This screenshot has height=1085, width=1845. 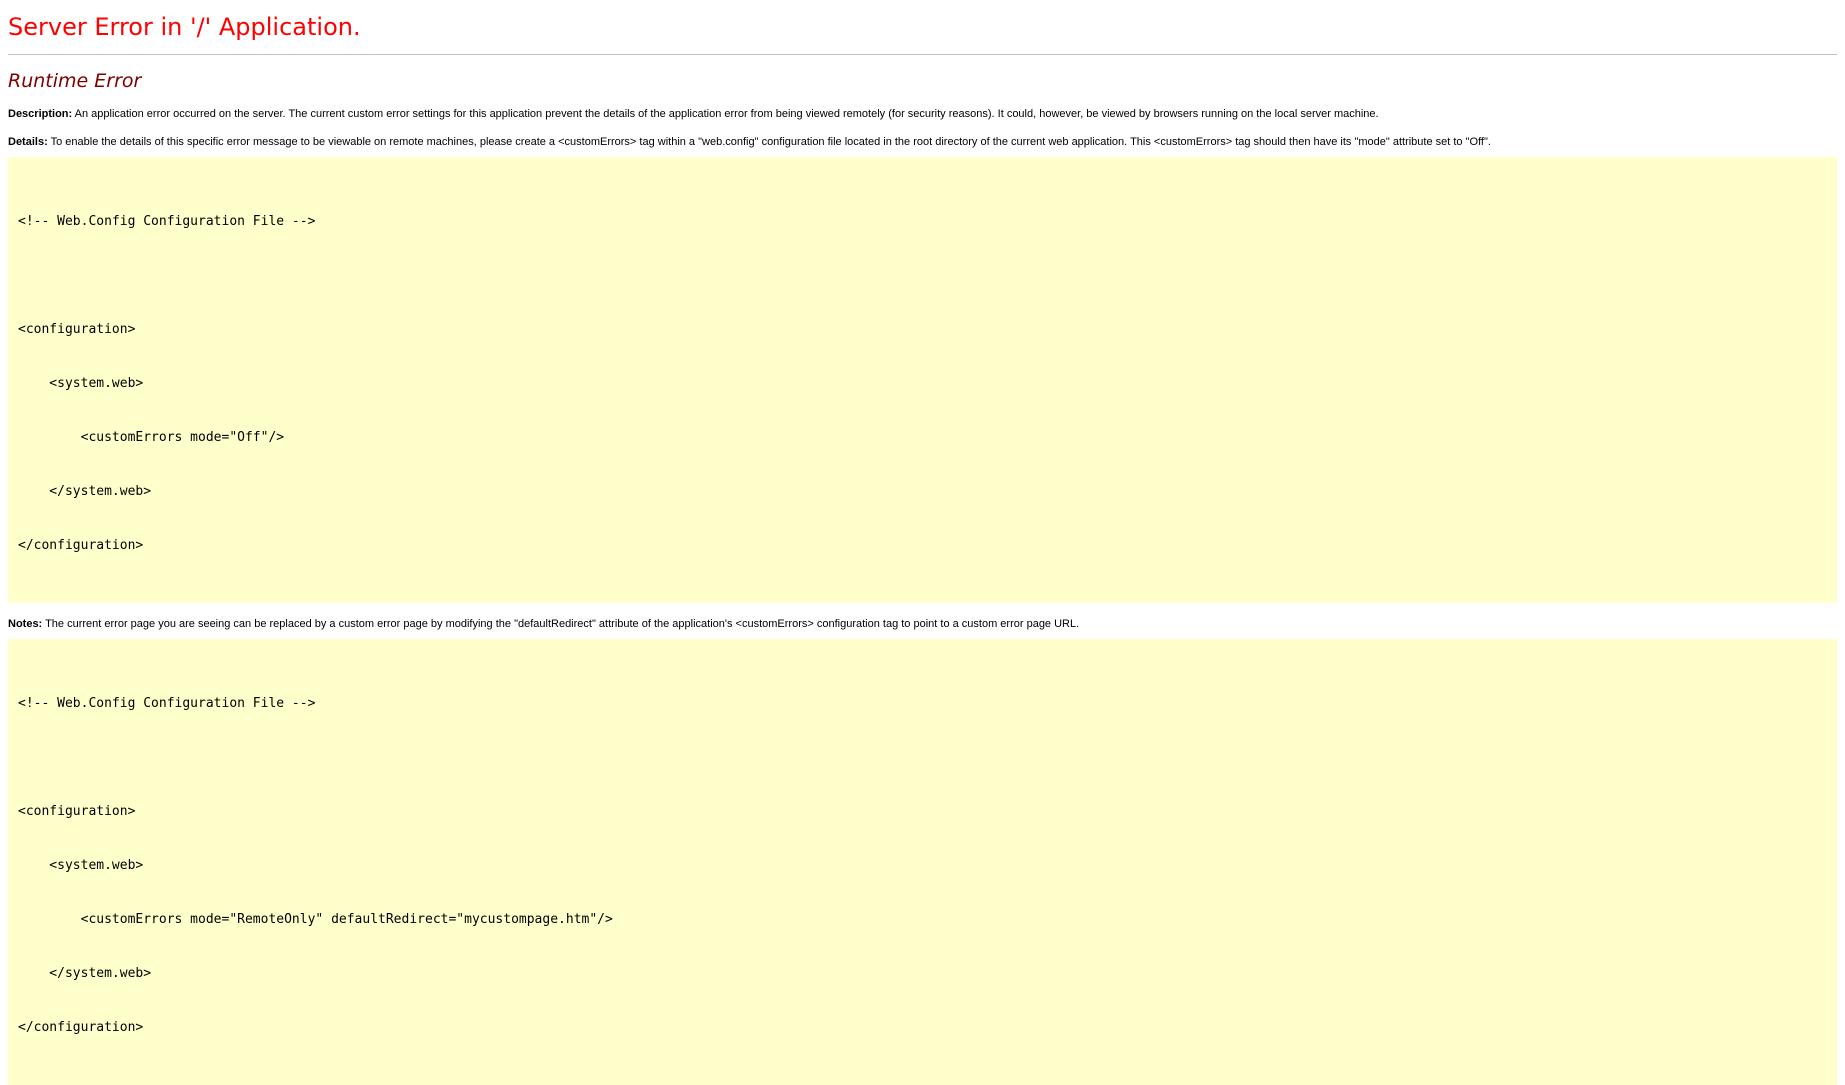 I want to click on notes-label: Notes:, so click(x=25, y=624).